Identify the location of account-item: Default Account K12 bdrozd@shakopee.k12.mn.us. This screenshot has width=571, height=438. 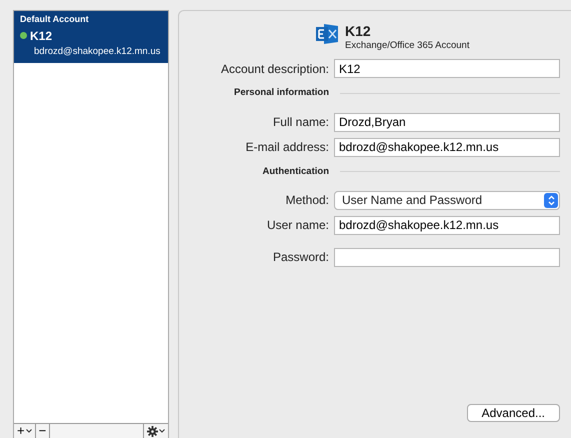
(91, 37).